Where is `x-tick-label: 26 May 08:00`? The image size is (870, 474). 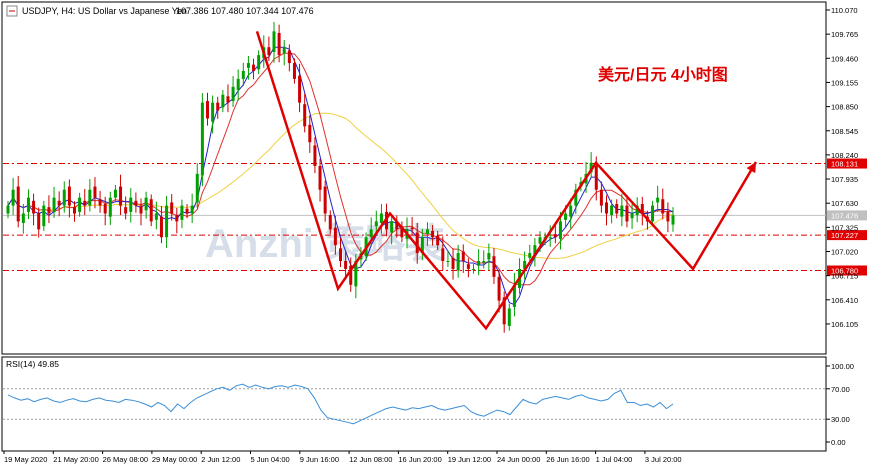
x-tick-label: 26 May 08:00 is located at coordinates (125, 459).